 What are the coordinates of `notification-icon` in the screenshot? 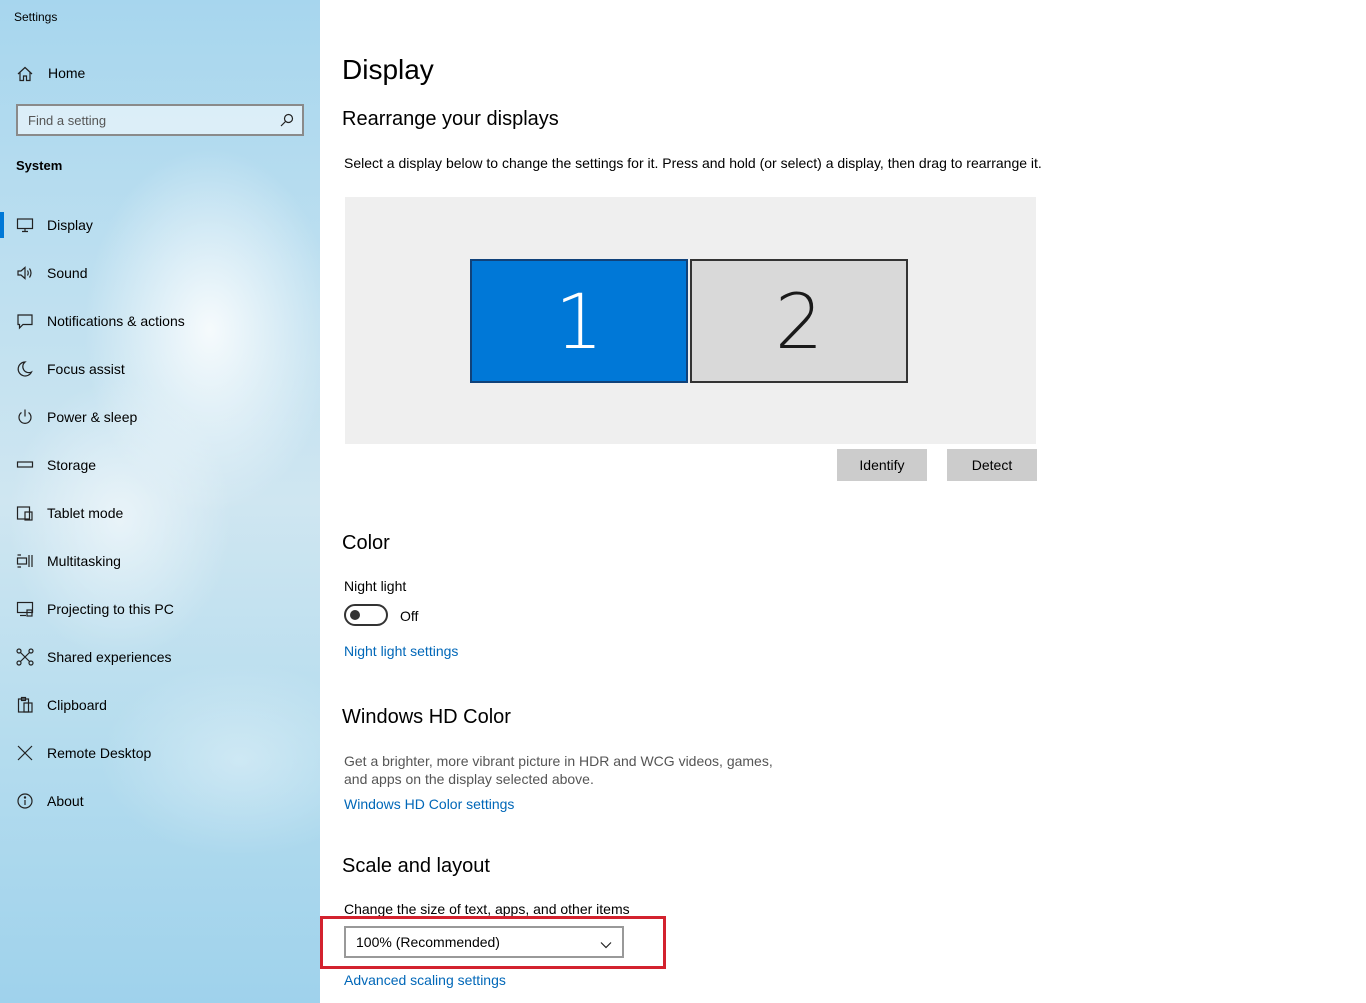 It's located at (25, 321).